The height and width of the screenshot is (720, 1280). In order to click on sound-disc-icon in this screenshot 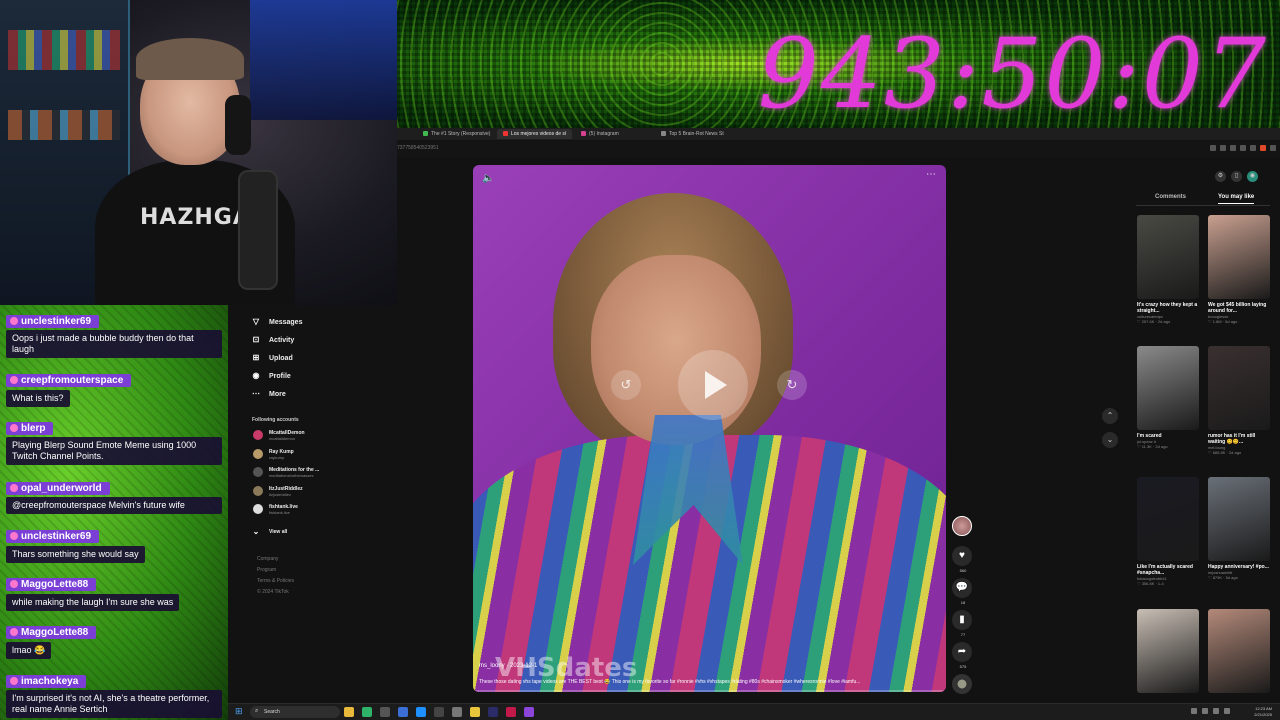, I will do `click(962, 684)`.